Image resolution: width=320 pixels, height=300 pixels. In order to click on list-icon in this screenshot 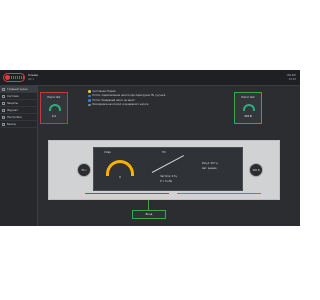, I will do `click(3, 110)`.